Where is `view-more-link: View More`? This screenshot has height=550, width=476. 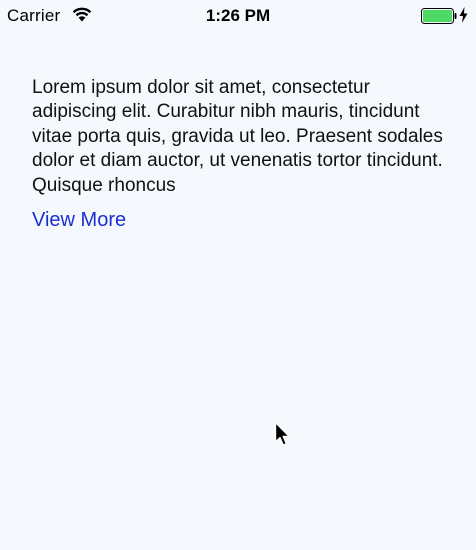 view-more-link: View More is located at coordinates (79, 220).